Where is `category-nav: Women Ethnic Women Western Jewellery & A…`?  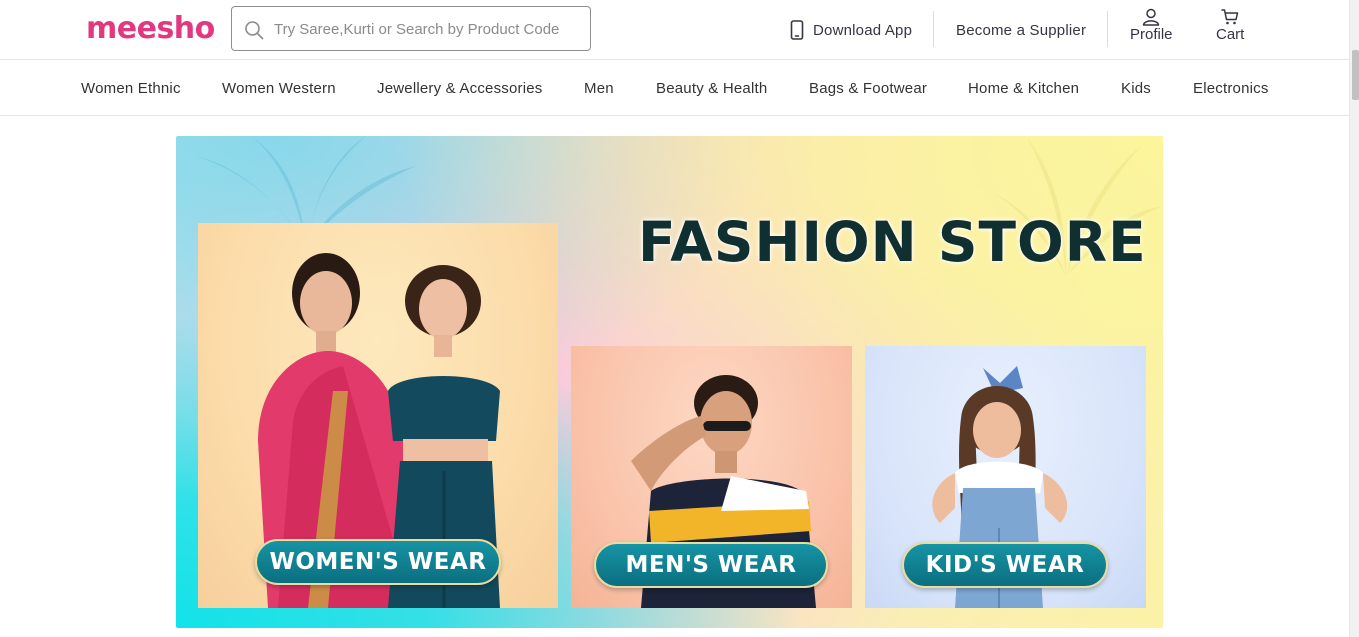 category-nav: Women Ethnic Women Western Jewellery & A… is located at coordinates (674, 88).